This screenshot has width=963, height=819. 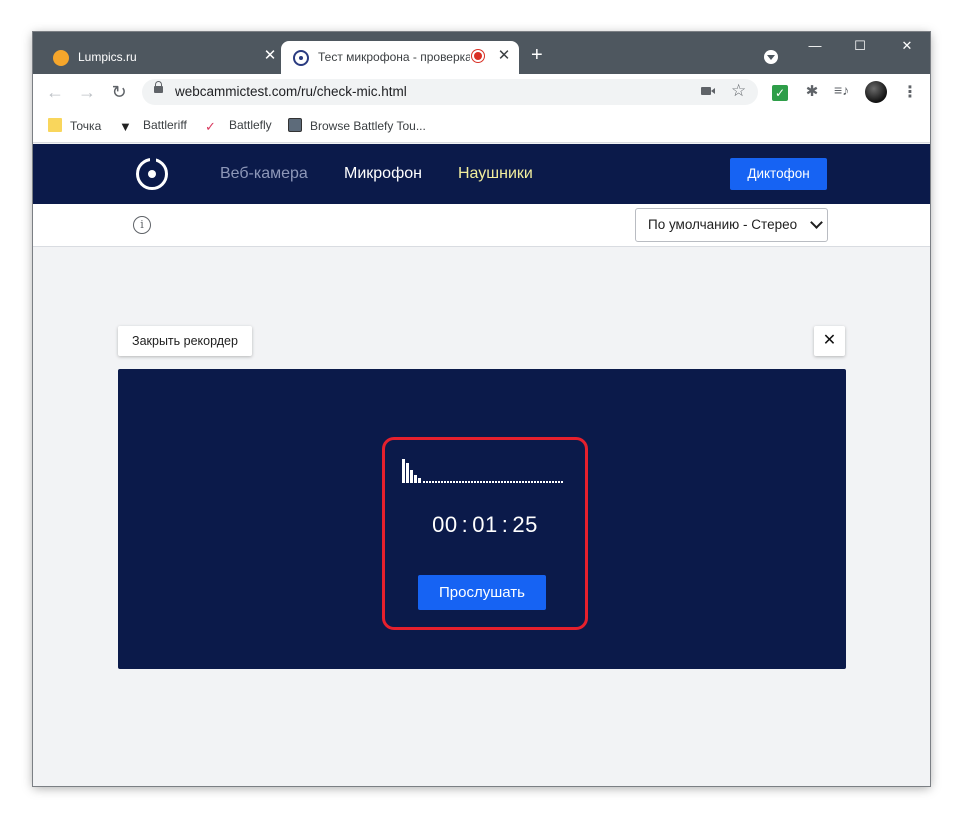 What do you see at coordinates (295, 125) in the screenshot?
I see `battlefy-logo-icon` at bounding box center [295, 125].